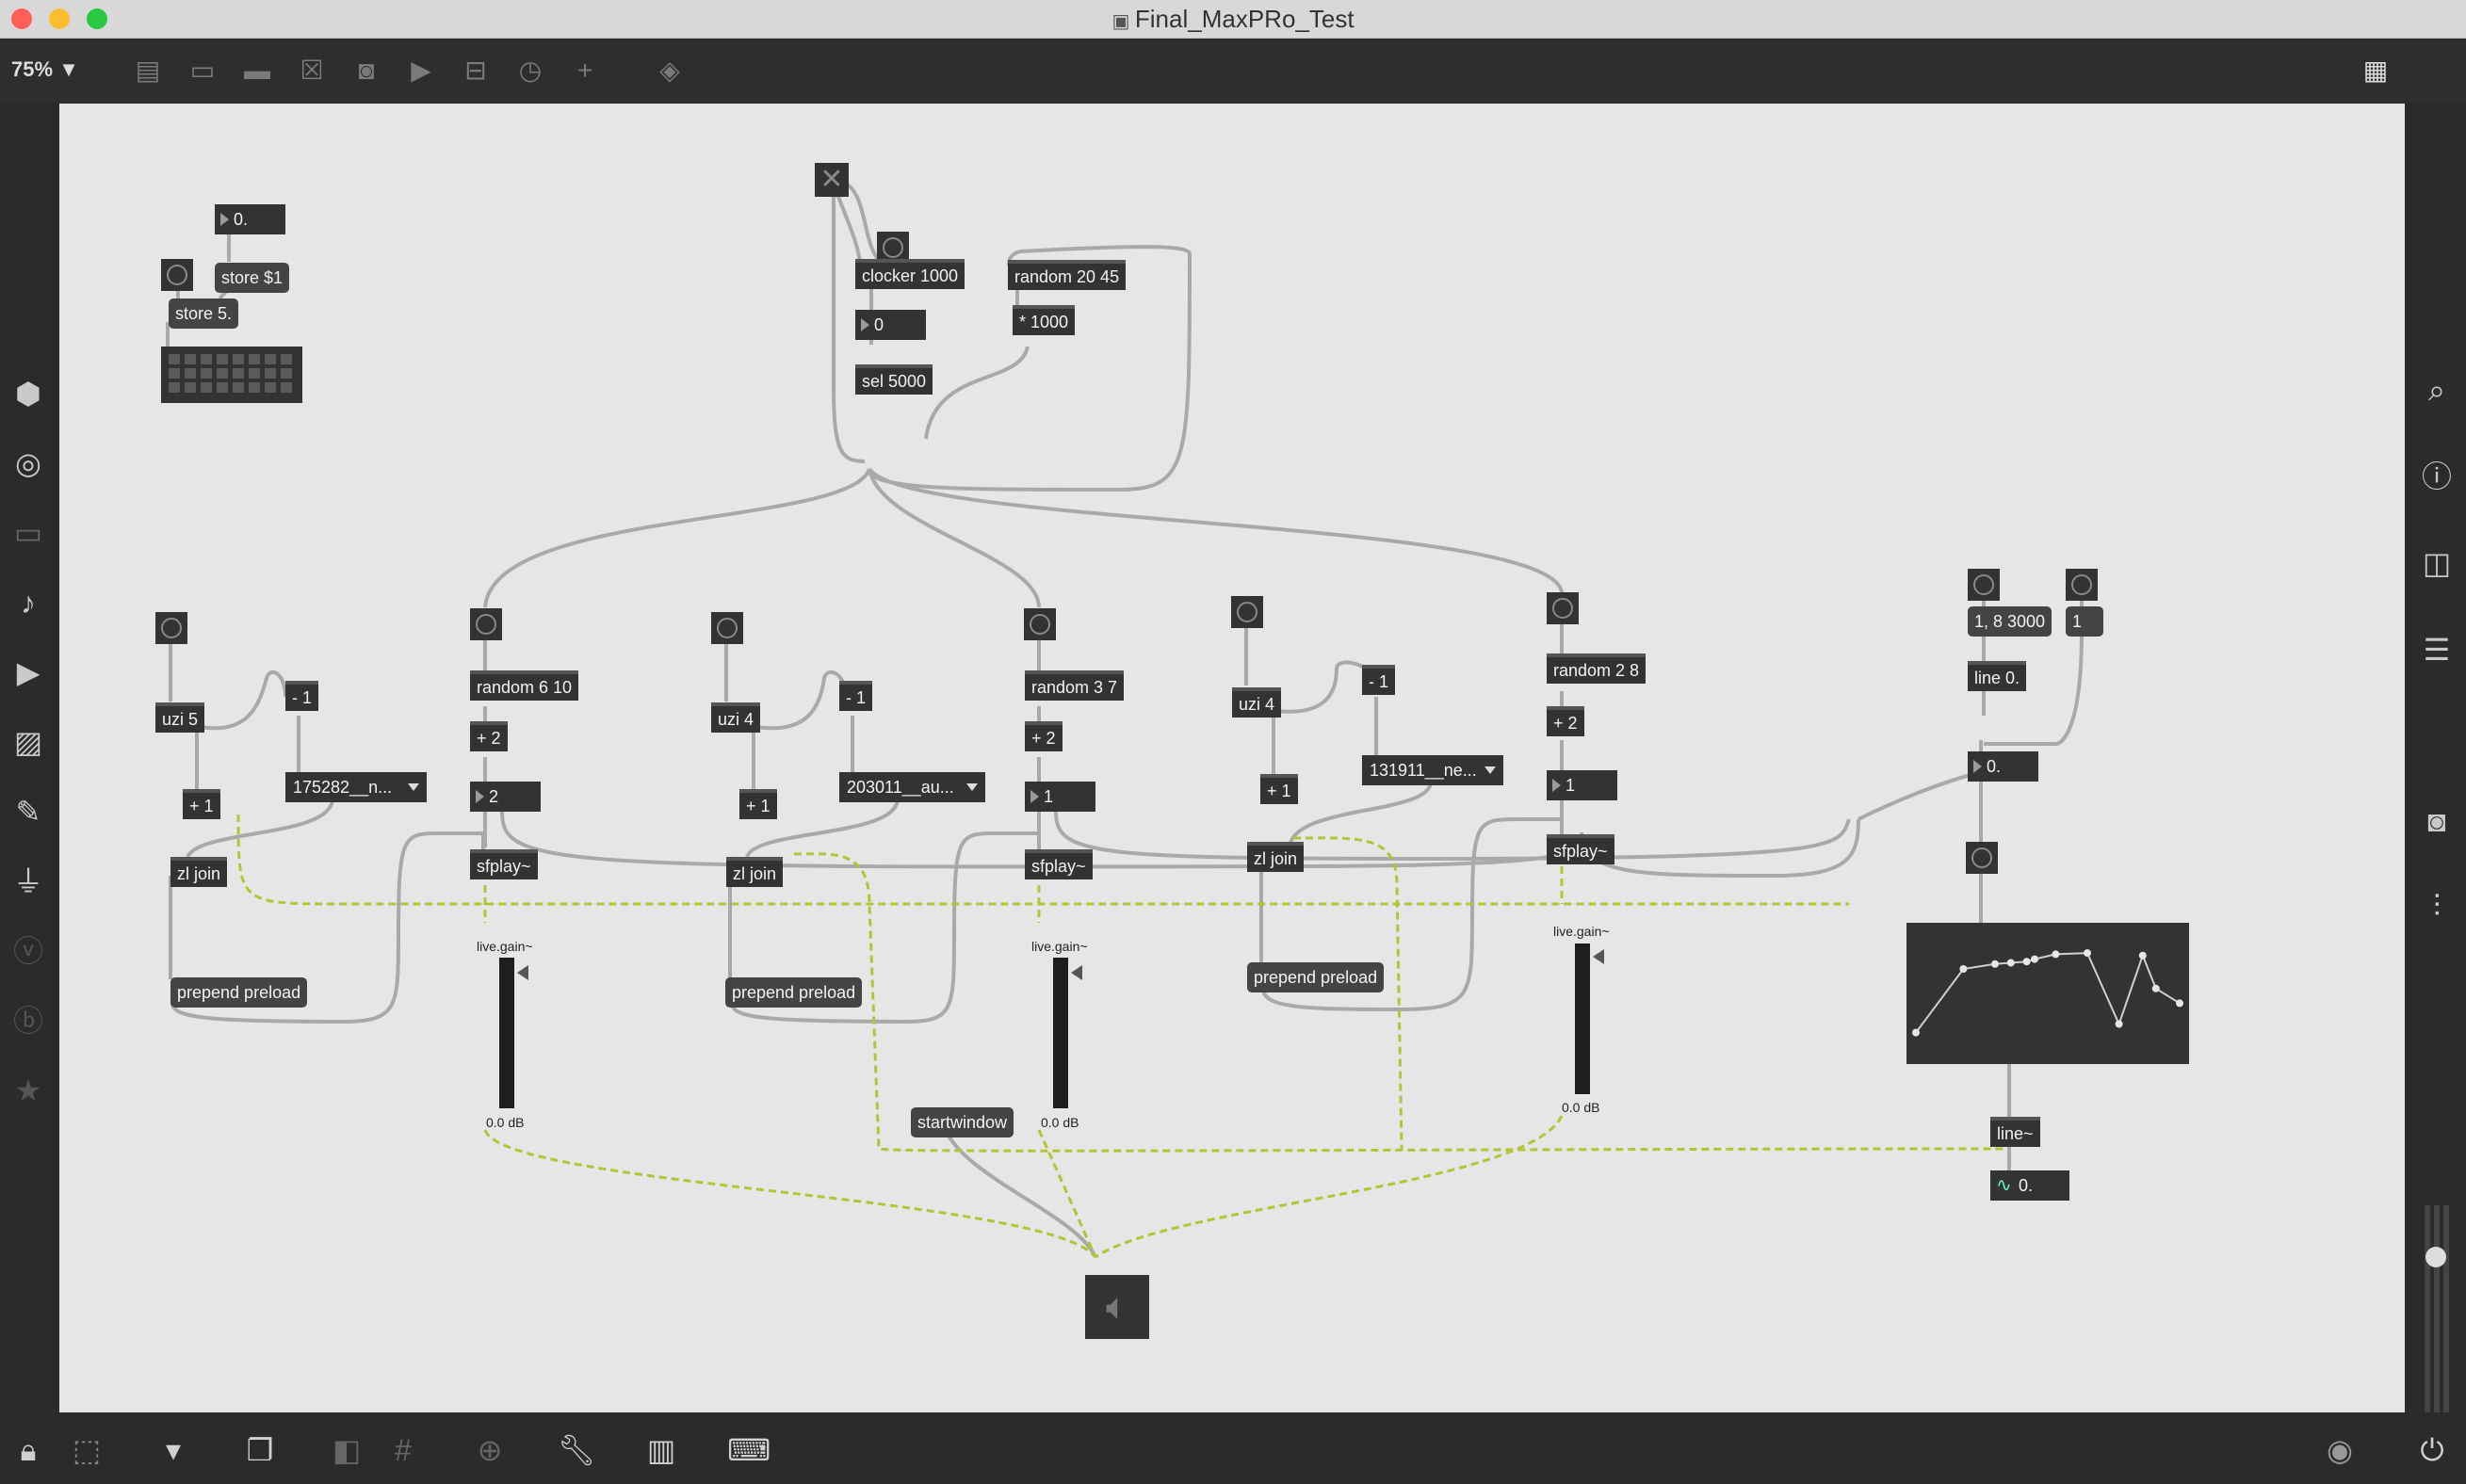 The width and height of the screenshot is (2466, 1484). What do you see at coordinates (346, 1450) in the screenshot?
I see `mute-icon: ◧` at bounding box center [346, 1450].